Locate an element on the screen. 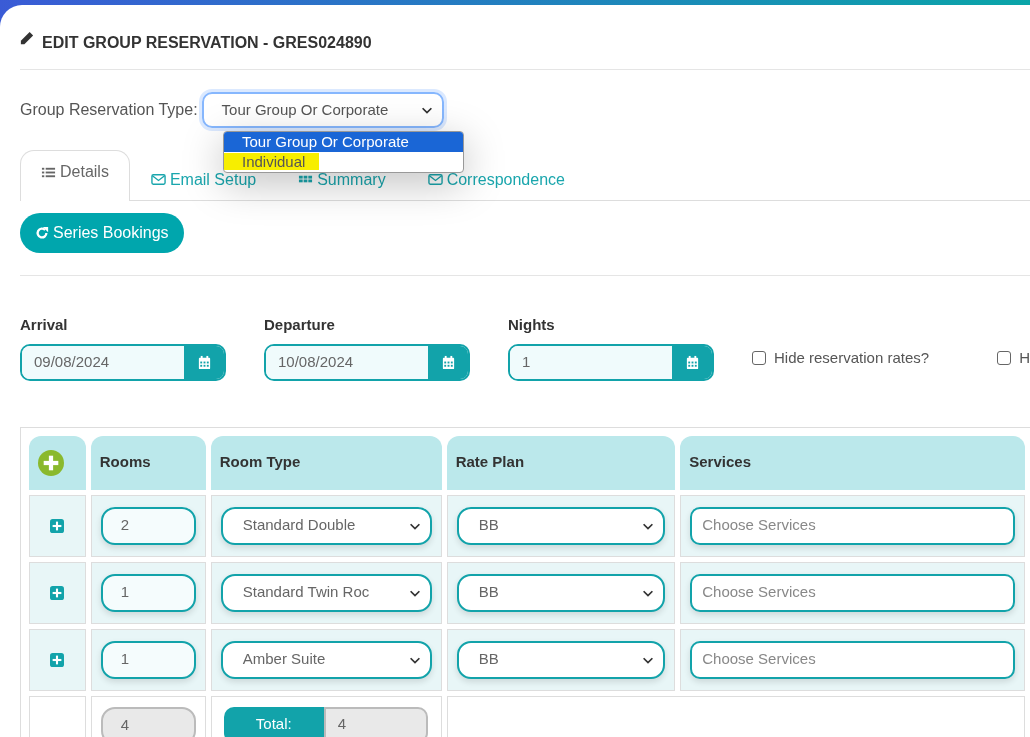 This screenshot has width=1030, height=737. field-label: Departure is located at coordinates (300, 325).